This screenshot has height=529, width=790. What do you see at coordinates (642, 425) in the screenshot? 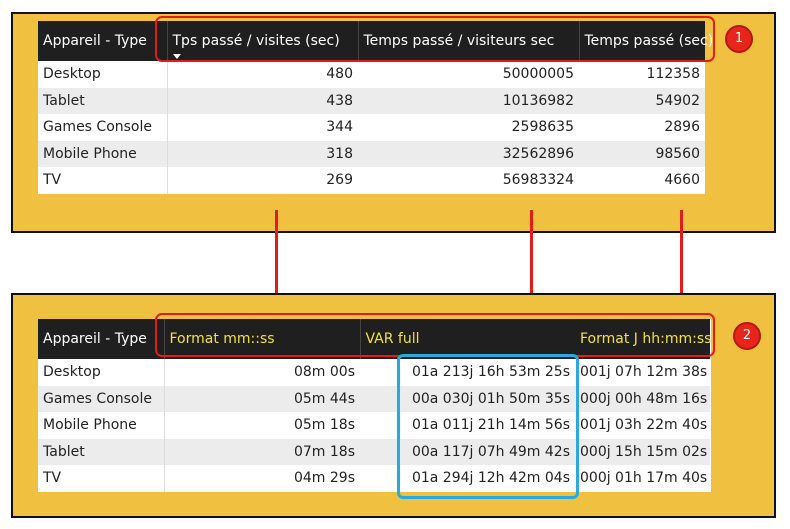
I see `cell-value: 001j 03h 22m 40s` at bounding box center [642, 425].